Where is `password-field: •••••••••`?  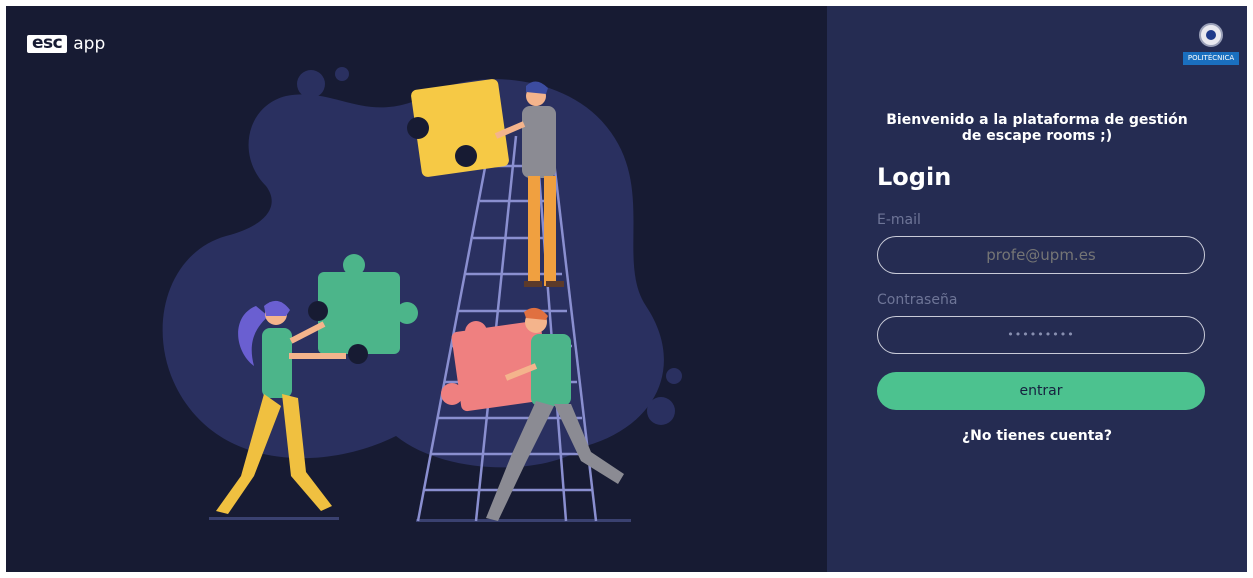 password-field: ••••••••• is located at coordinates (1041, 335).